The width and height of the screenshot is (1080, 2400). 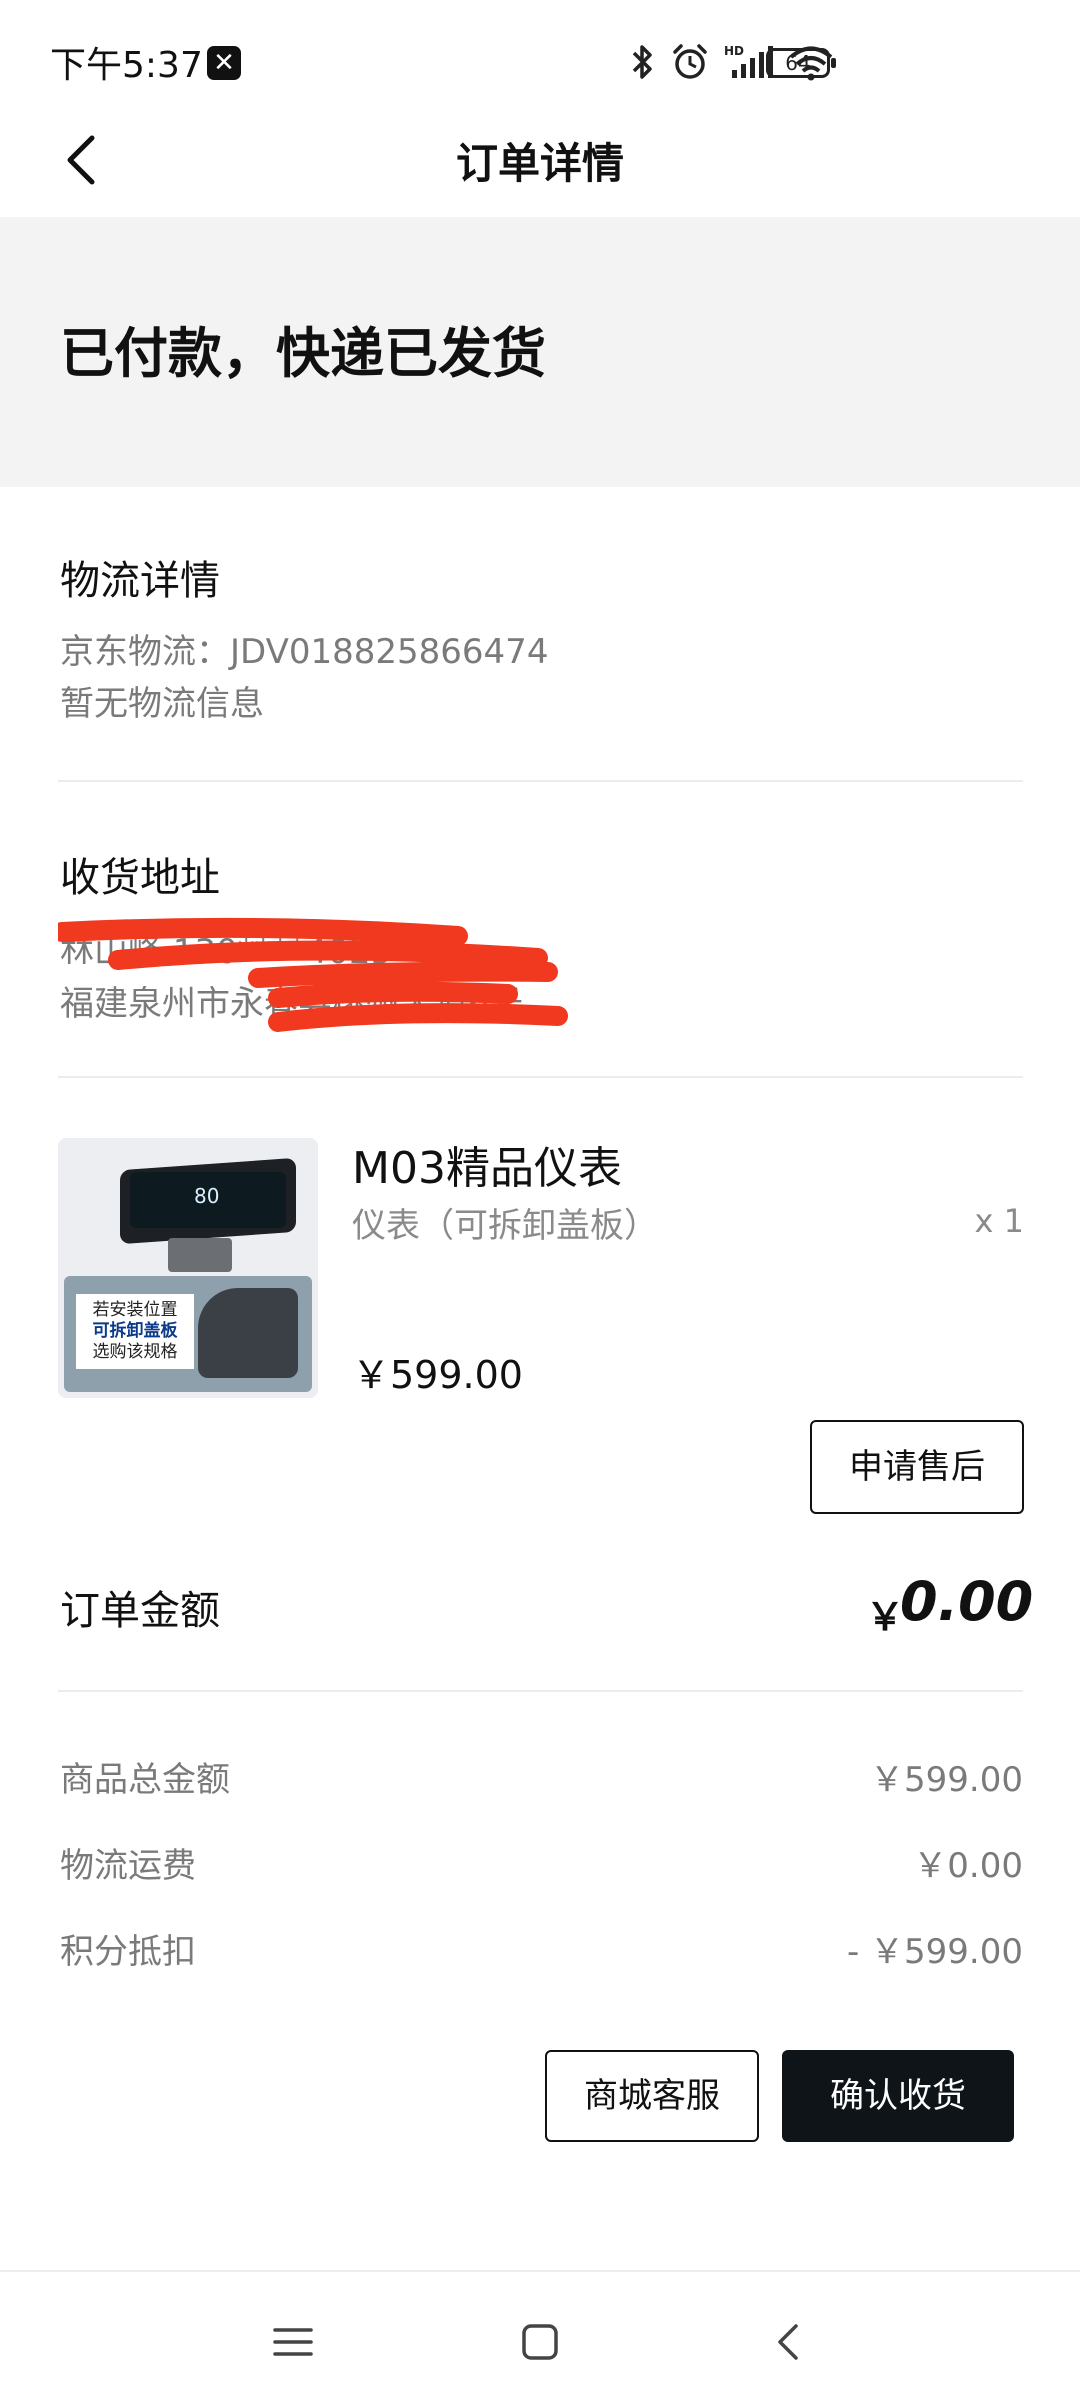 I want to click on order-status-banner: 已付款，快递已发货, so click(x=540, y=352).